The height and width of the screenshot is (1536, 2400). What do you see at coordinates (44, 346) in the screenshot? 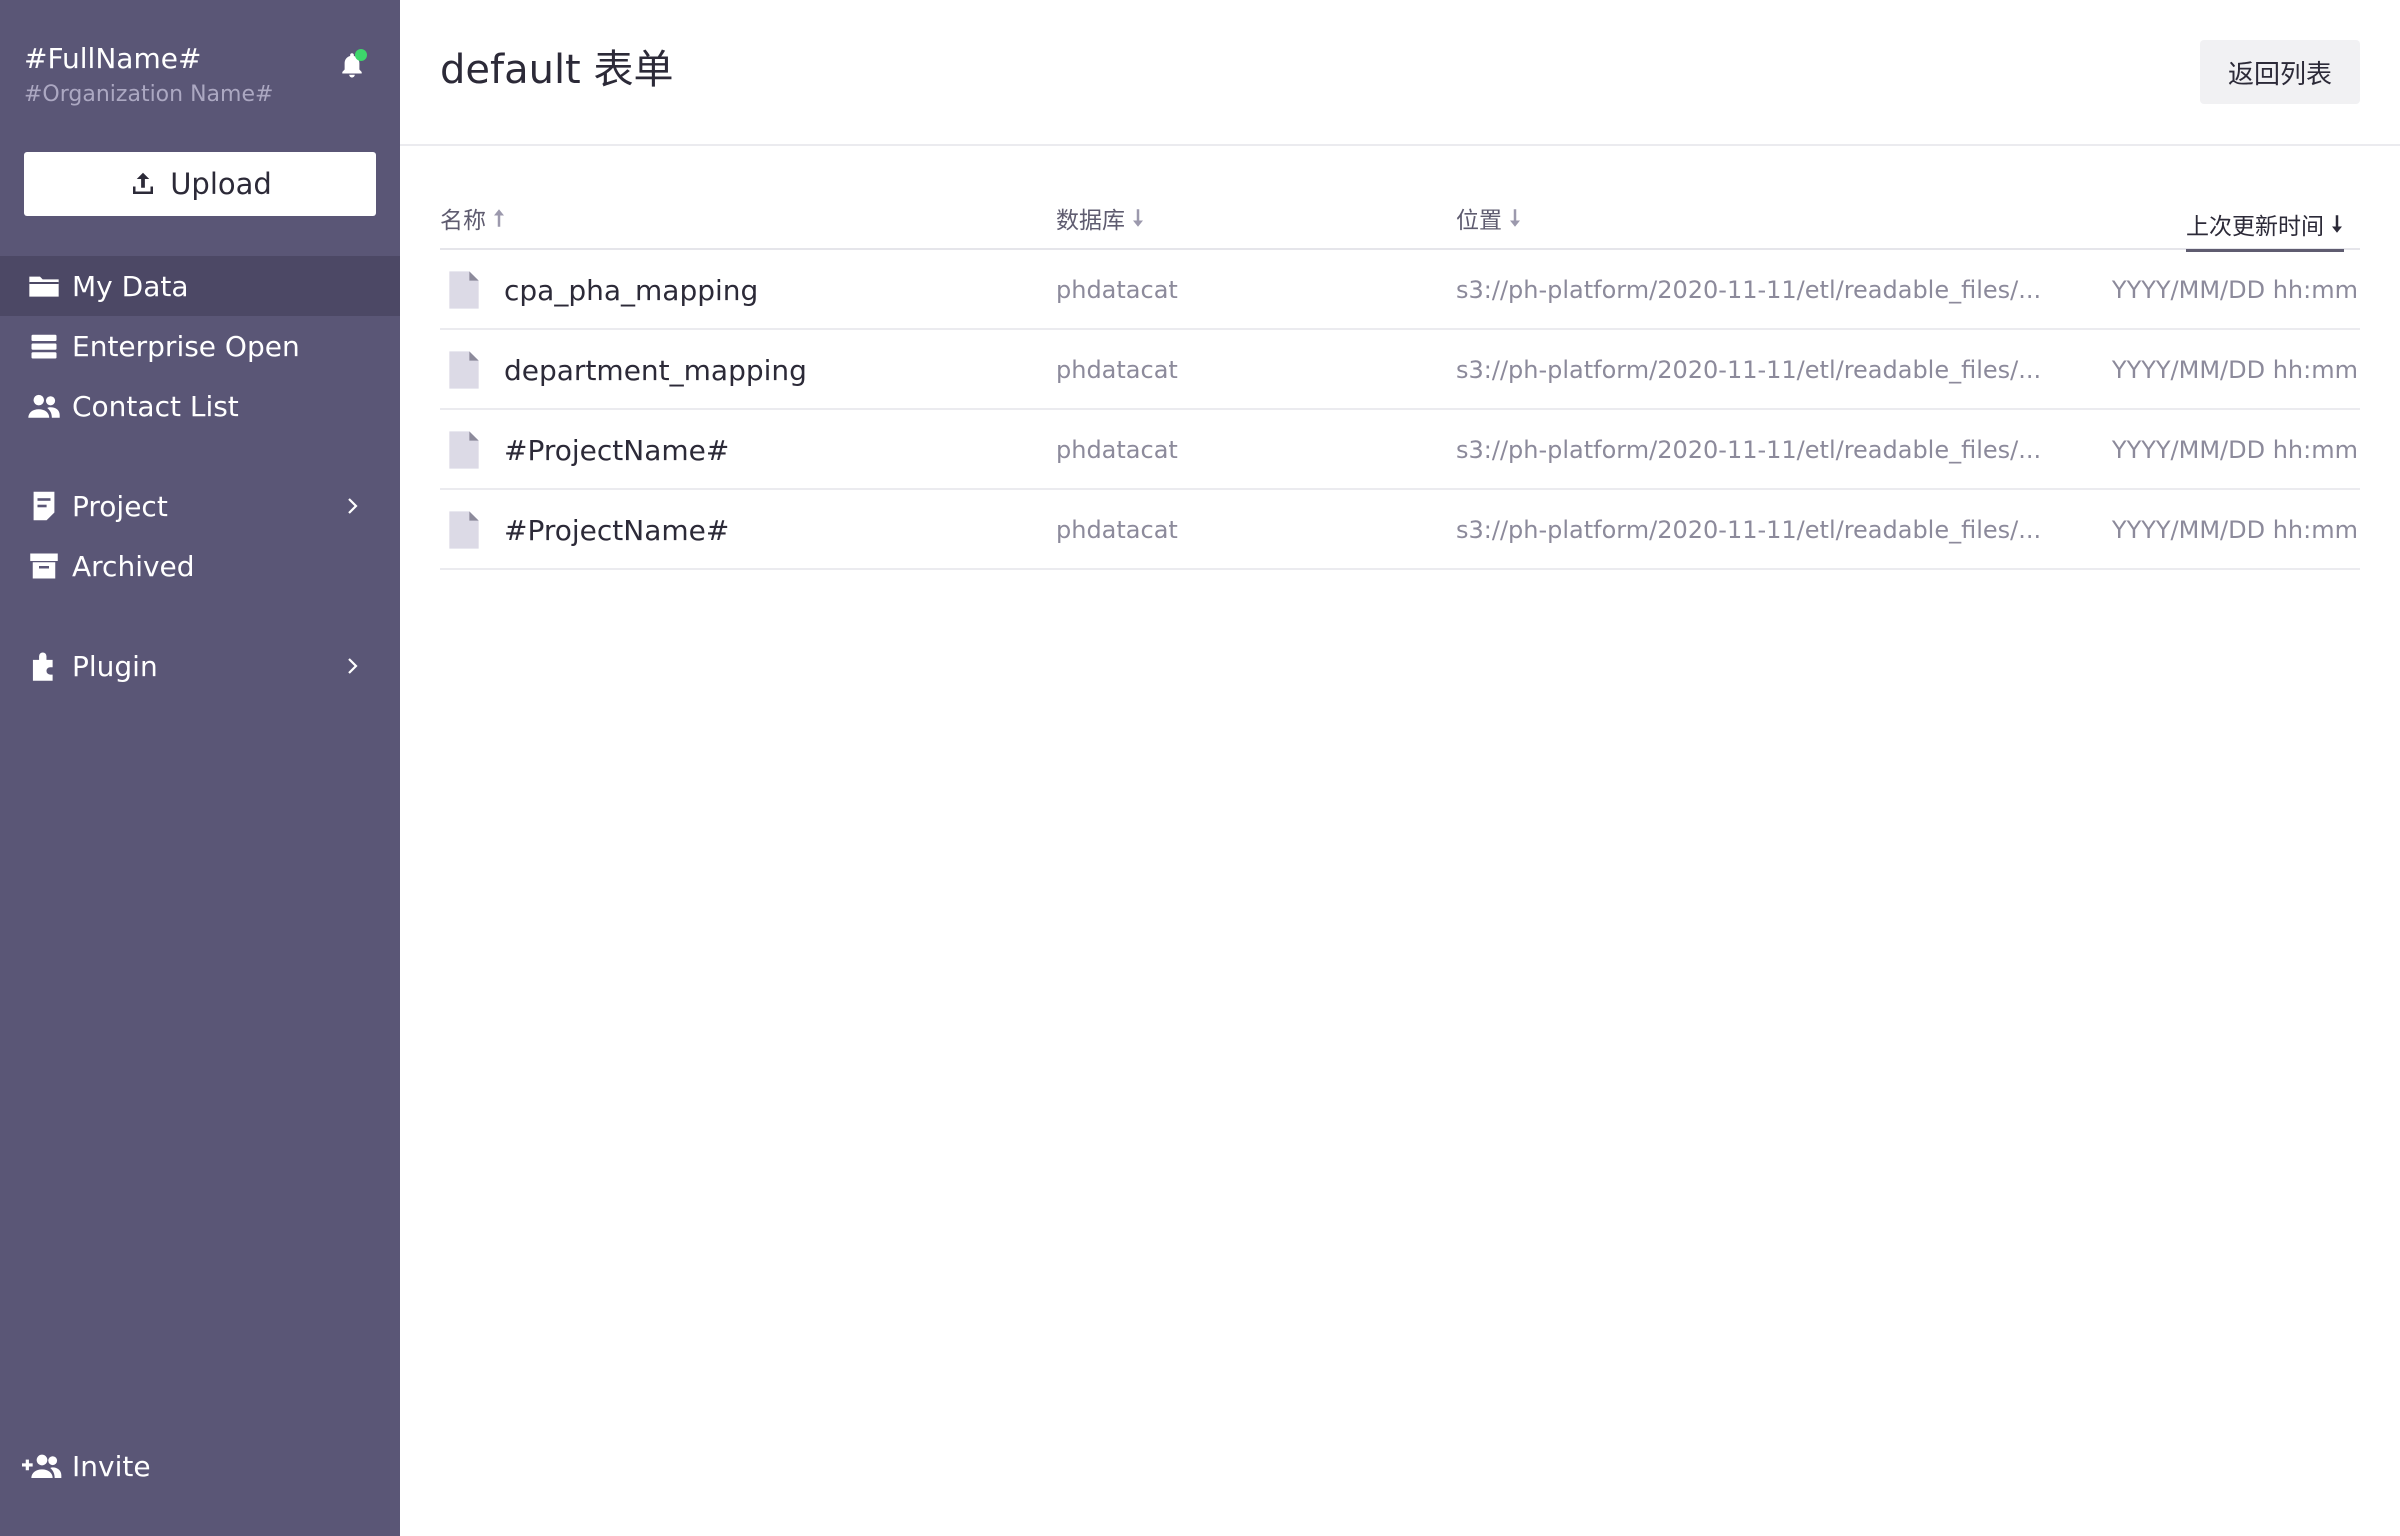
I see `stack-icon` at bounding box center [44, 346].